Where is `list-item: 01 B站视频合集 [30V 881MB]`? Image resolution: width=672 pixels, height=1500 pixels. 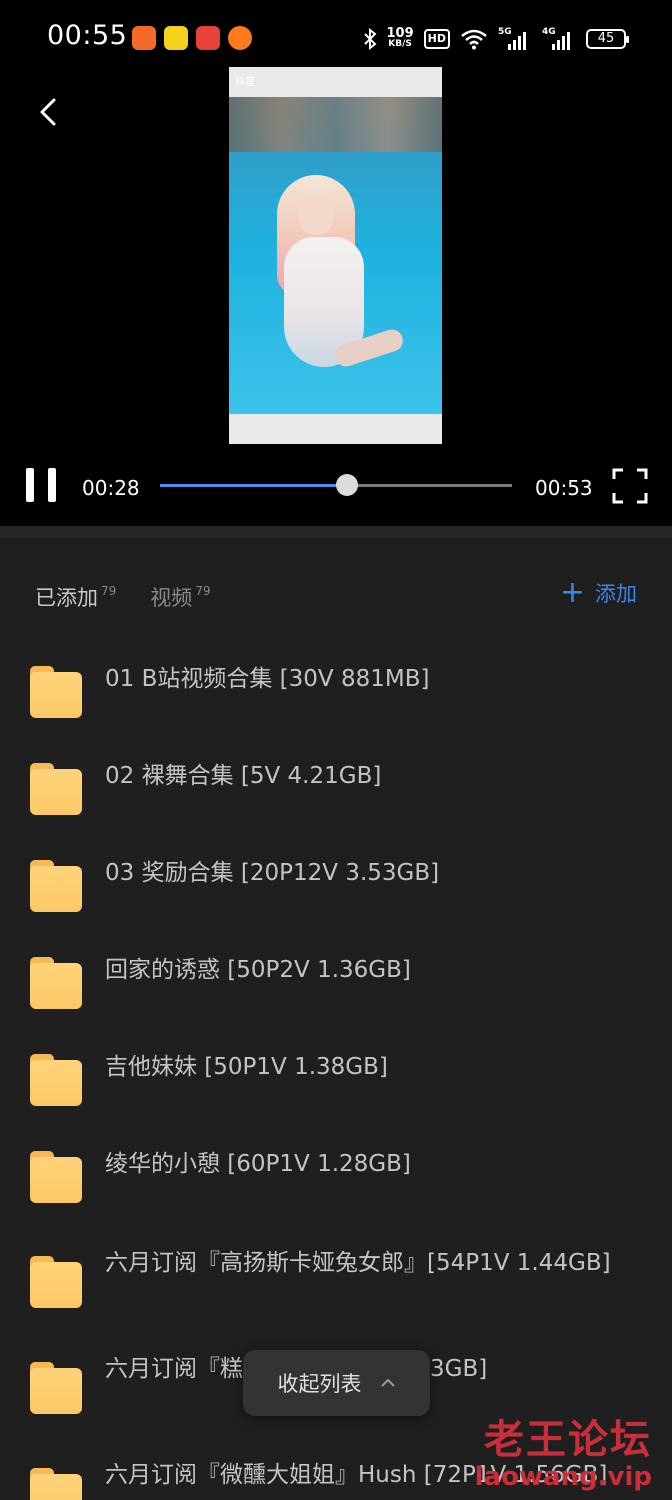 list-item: 01 B站视频合集 [30V 881MB] is located at coordinates (336, 698).